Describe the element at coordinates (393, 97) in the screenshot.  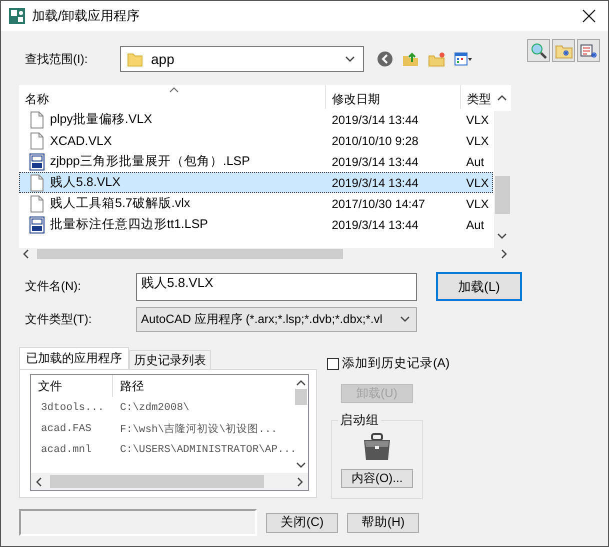
I see `column-header: 修改日期` at that location.